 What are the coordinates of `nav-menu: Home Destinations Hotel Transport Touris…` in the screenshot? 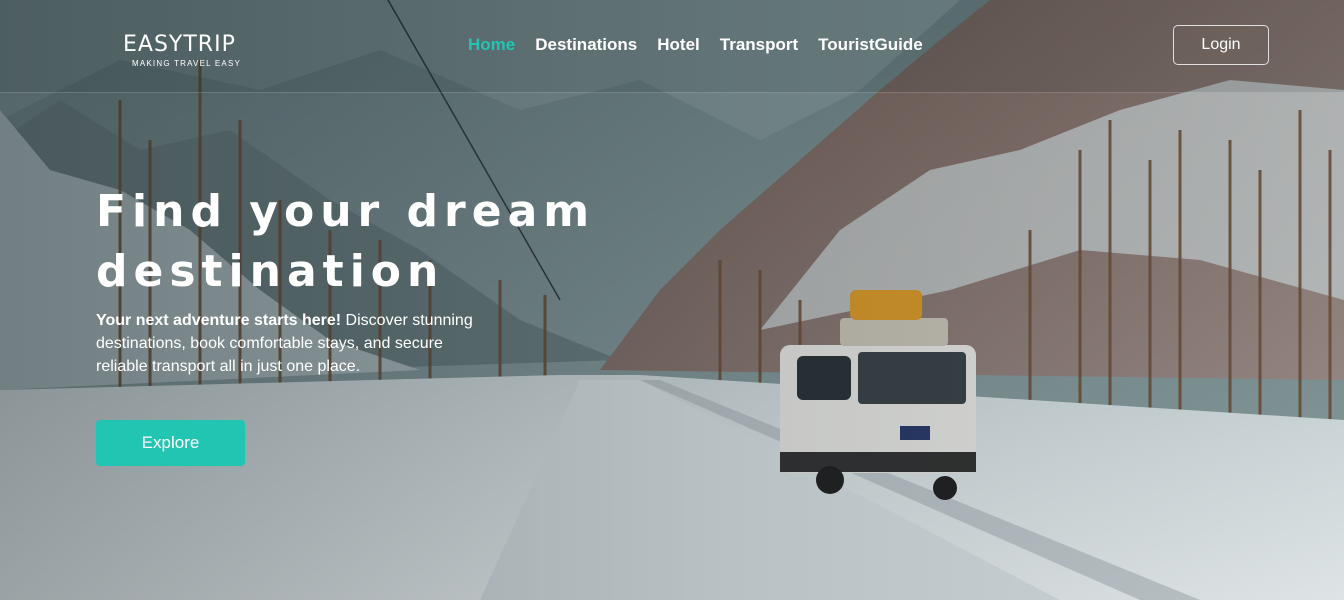 It's located at (695, 45).